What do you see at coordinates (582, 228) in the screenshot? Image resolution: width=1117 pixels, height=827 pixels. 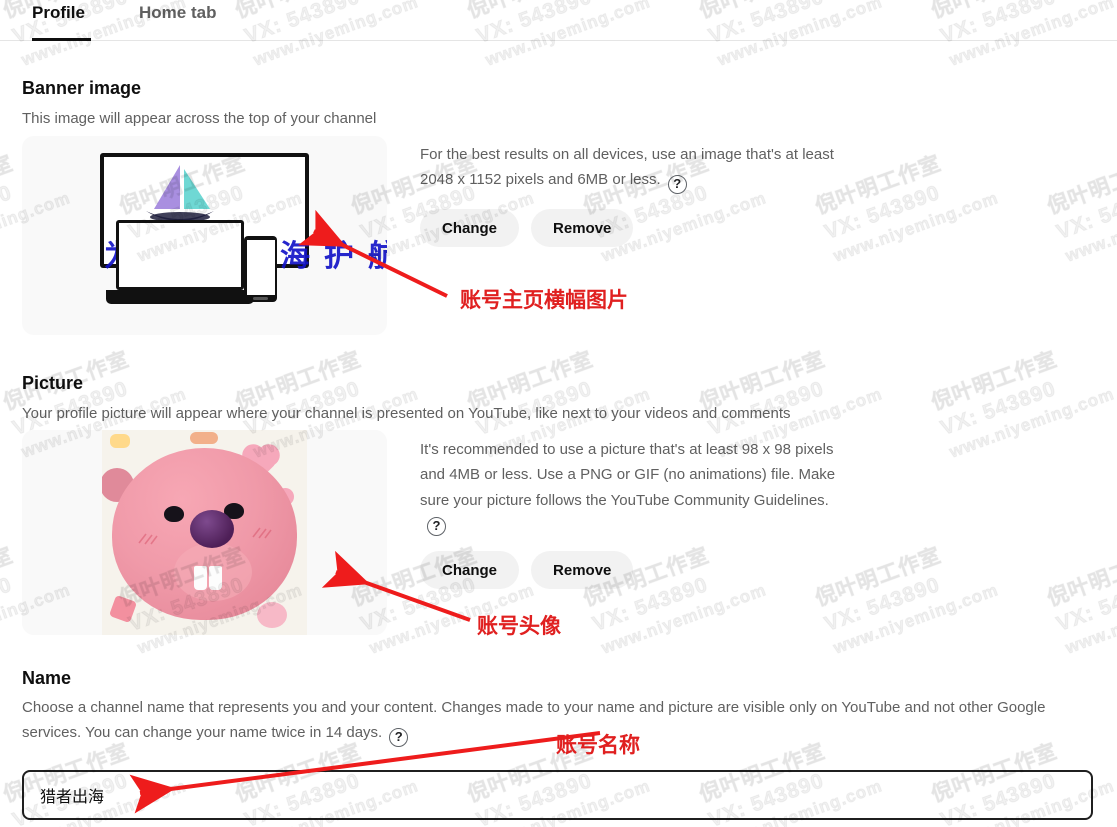 I see `banner-remove-button: Remove` at bounding box center [582, 228].